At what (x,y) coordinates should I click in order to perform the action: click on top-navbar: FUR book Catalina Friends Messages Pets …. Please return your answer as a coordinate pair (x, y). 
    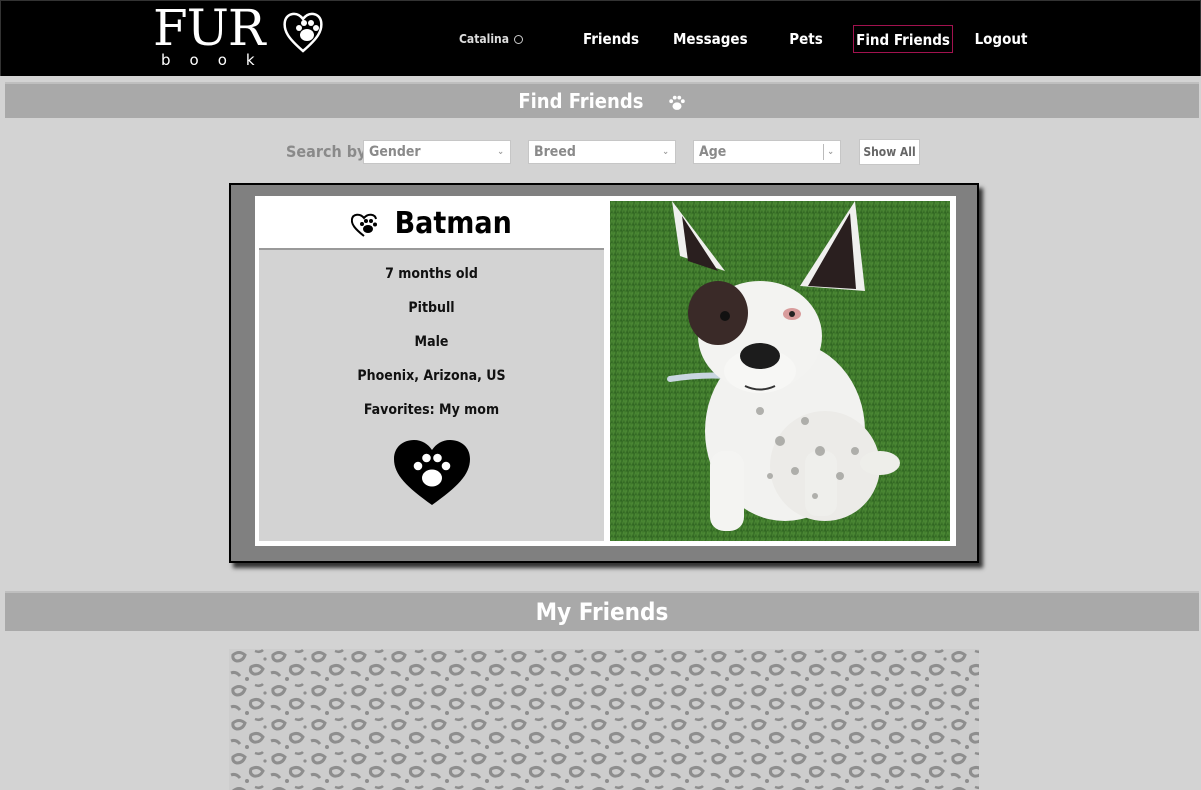
    Looking at the image, I should click on (600, 38).